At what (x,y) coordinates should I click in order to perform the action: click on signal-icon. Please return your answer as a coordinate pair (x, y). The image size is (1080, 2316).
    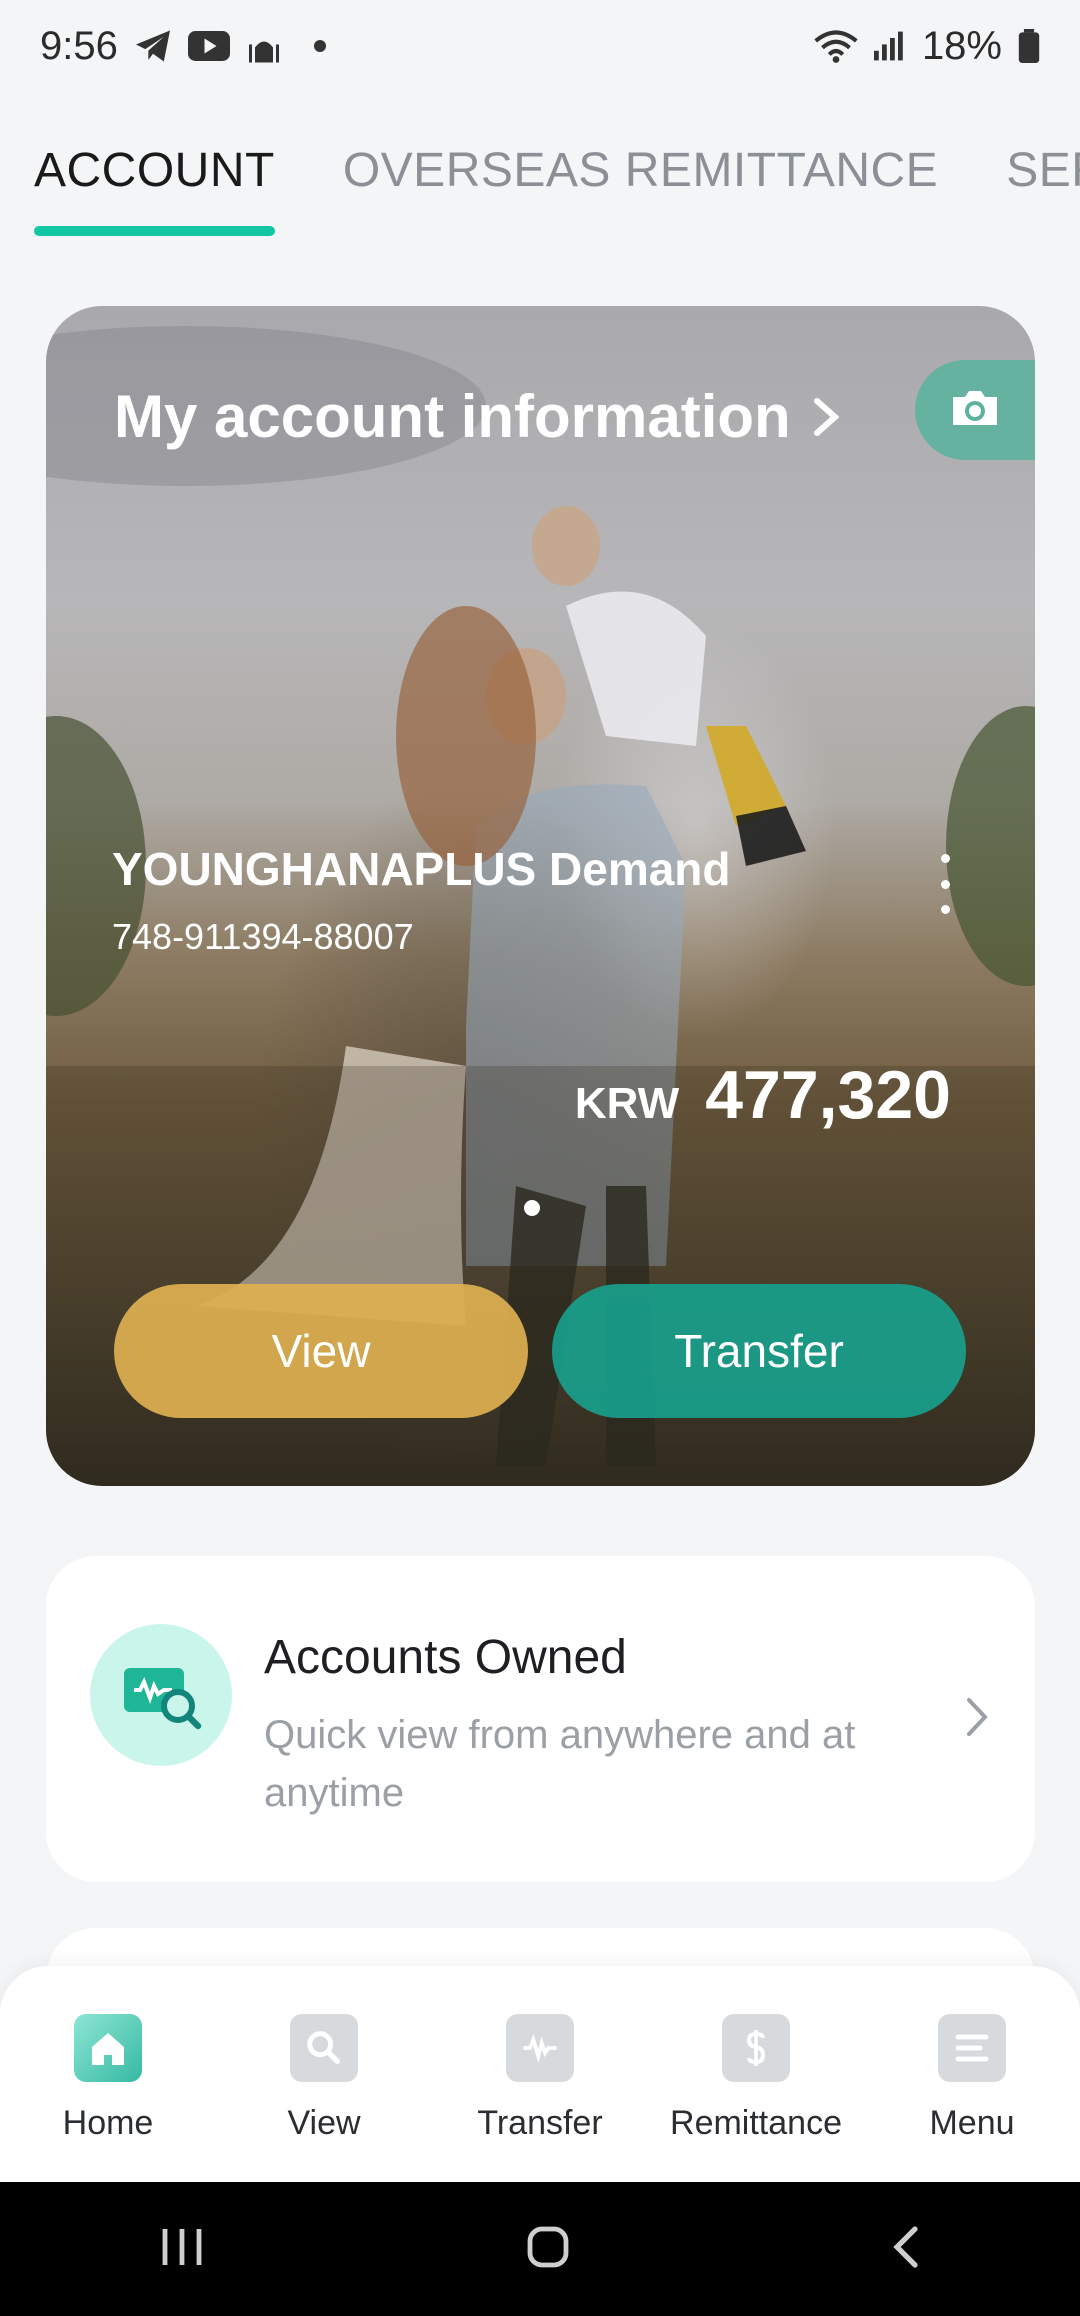
    Looking at the image, I should click on (889, 46).